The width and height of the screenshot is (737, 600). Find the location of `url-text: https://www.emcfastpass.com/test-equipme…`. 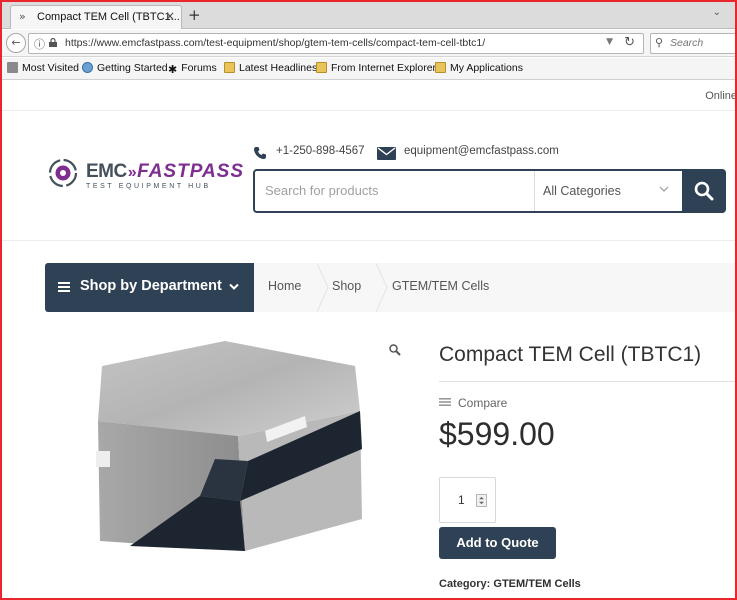

url-text: https://www.emcfastpass.com/test-equipme… is located at coordinates (275, 43).